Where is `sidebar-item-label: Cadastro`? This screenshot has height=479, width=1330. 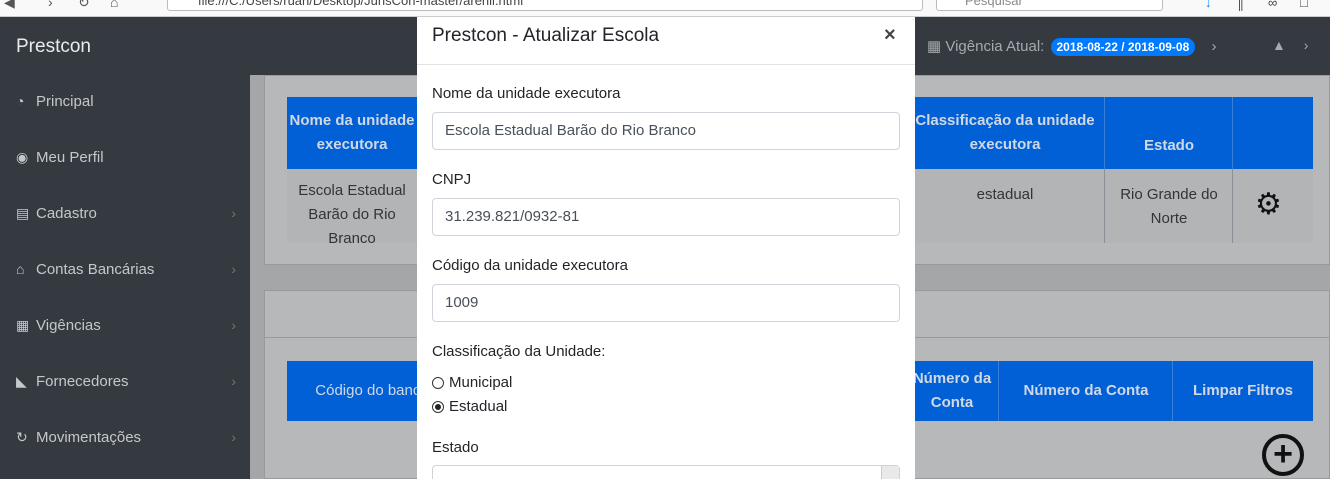
sidebar-item-label: Cadastro is located at coordinates (66, 213).